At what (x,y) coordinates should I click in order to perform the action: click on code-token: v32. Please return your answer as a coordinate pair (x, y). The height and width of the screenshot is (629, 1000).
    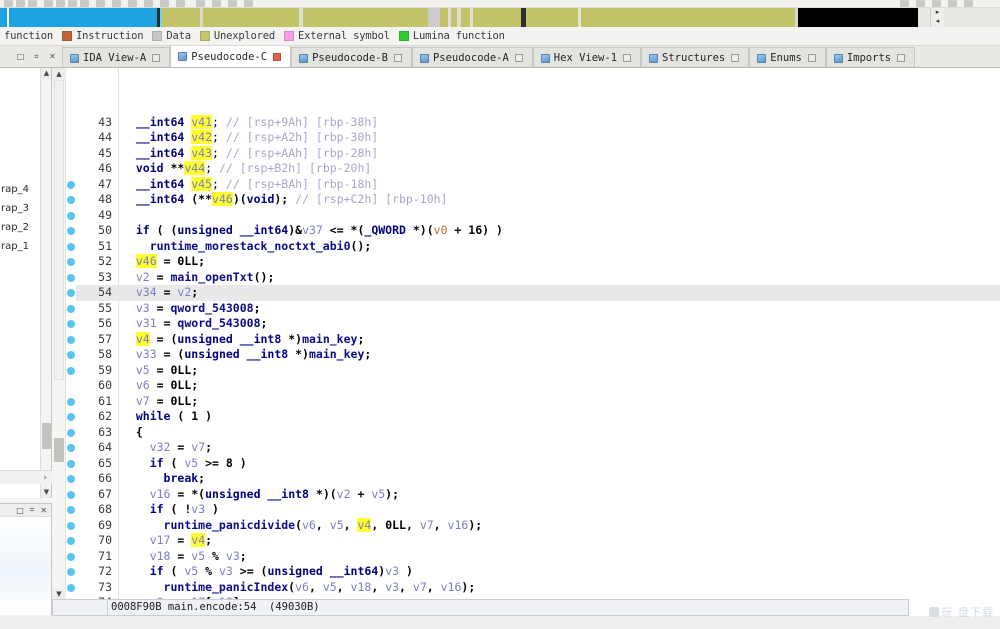
    Looking at the image, I should click on (160, 447).